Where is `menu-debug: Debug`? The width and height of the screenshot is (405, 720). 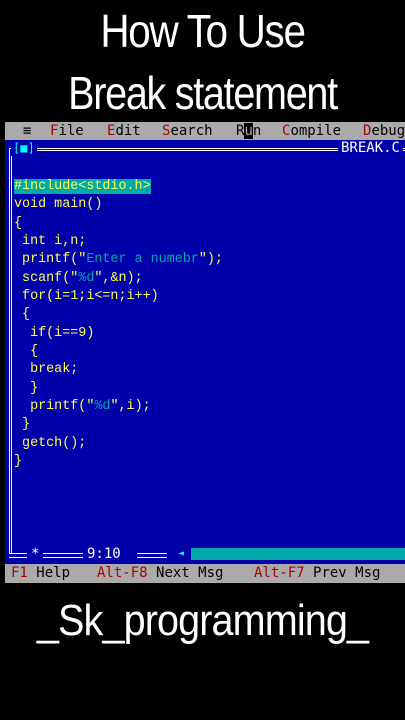
menu-debug: Debug is located at coordinates (384, 131).